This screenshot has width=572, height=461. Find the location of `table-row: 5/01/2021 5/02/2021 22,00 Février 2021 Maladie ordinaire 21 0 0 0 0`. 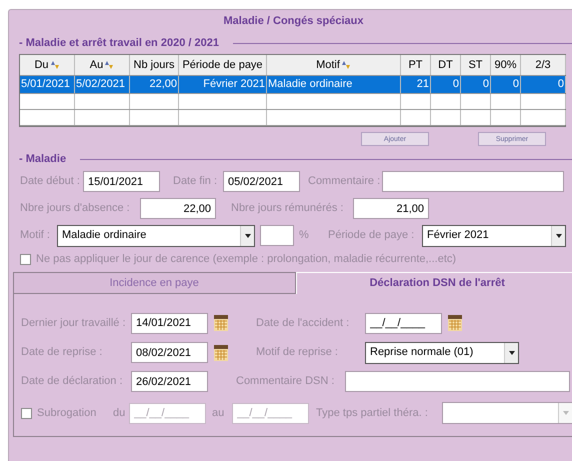

table-row: 5/01/2021 5/02/2021 22,00 Février 2021 Maladie ordinaire 21 0 0 0 0 is located at coordinates (292, 85).